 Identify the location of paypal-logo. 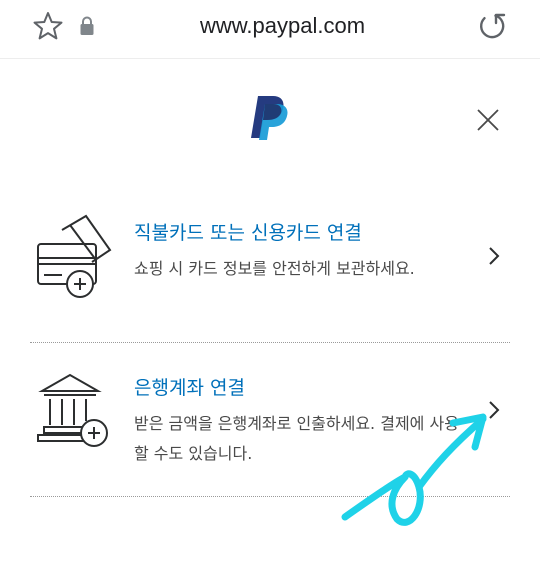
(269, 118).